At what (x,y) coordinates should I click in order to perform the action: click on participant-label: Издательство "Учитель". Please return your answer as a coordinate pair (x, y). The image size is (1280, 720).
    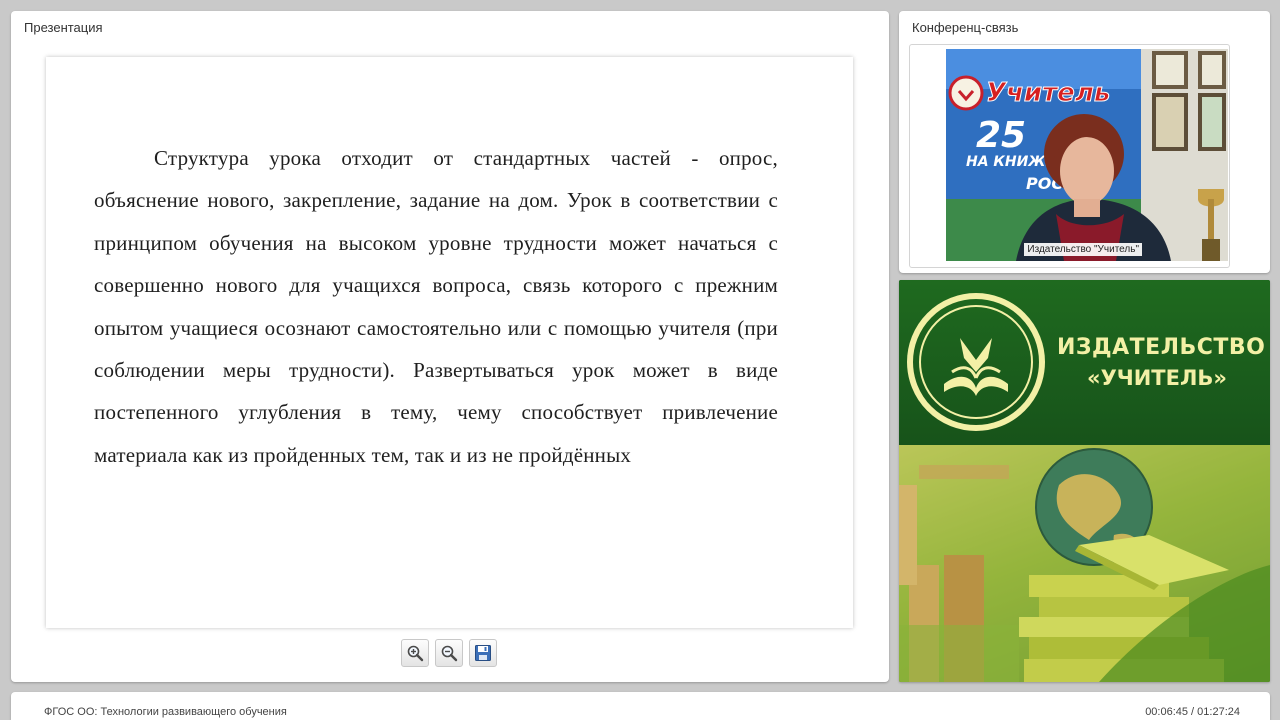
    Looking at the image, I should click on (1083, 249).